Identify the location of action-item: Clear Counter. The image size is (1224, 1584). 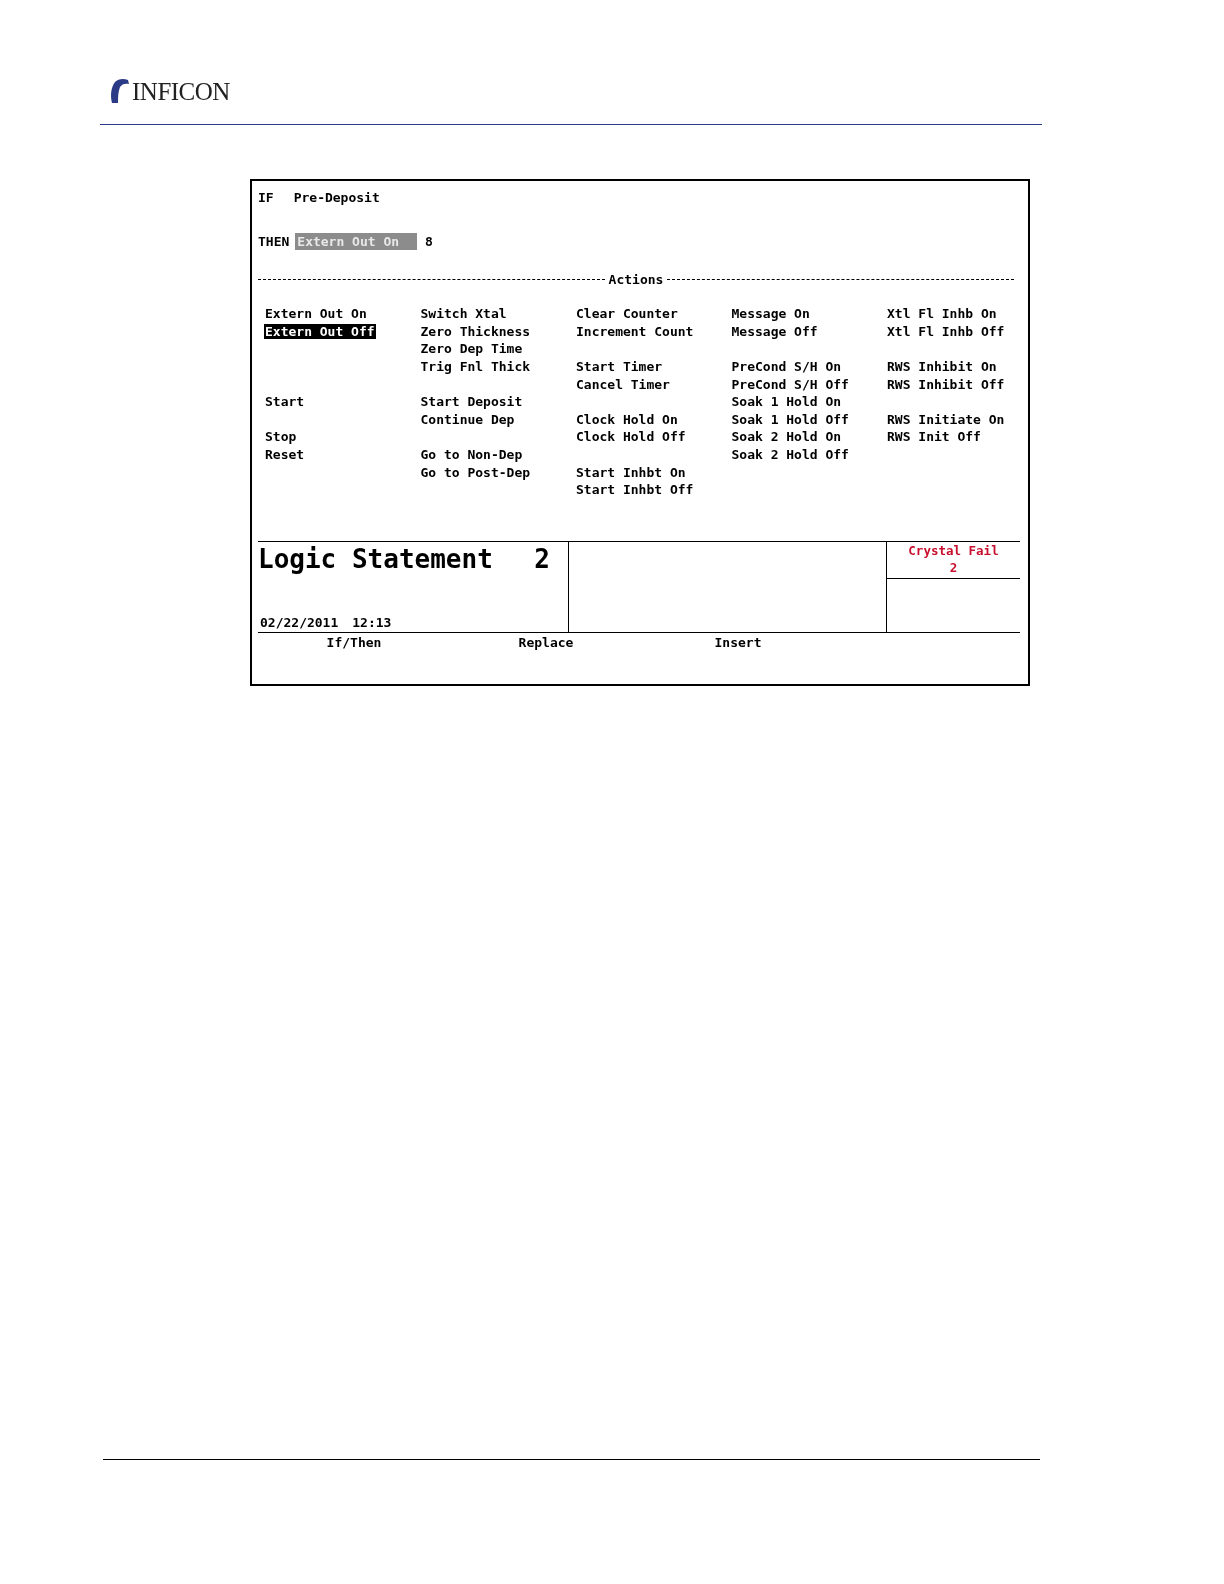
(627, 314).